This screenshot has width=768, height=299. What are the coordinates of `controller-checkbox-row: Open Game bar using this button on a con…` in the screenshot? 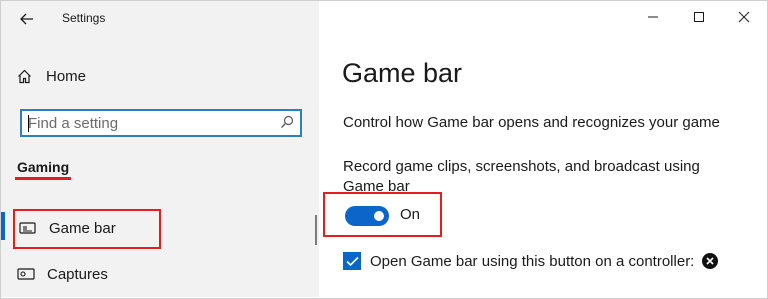 It's located at (531, 261).